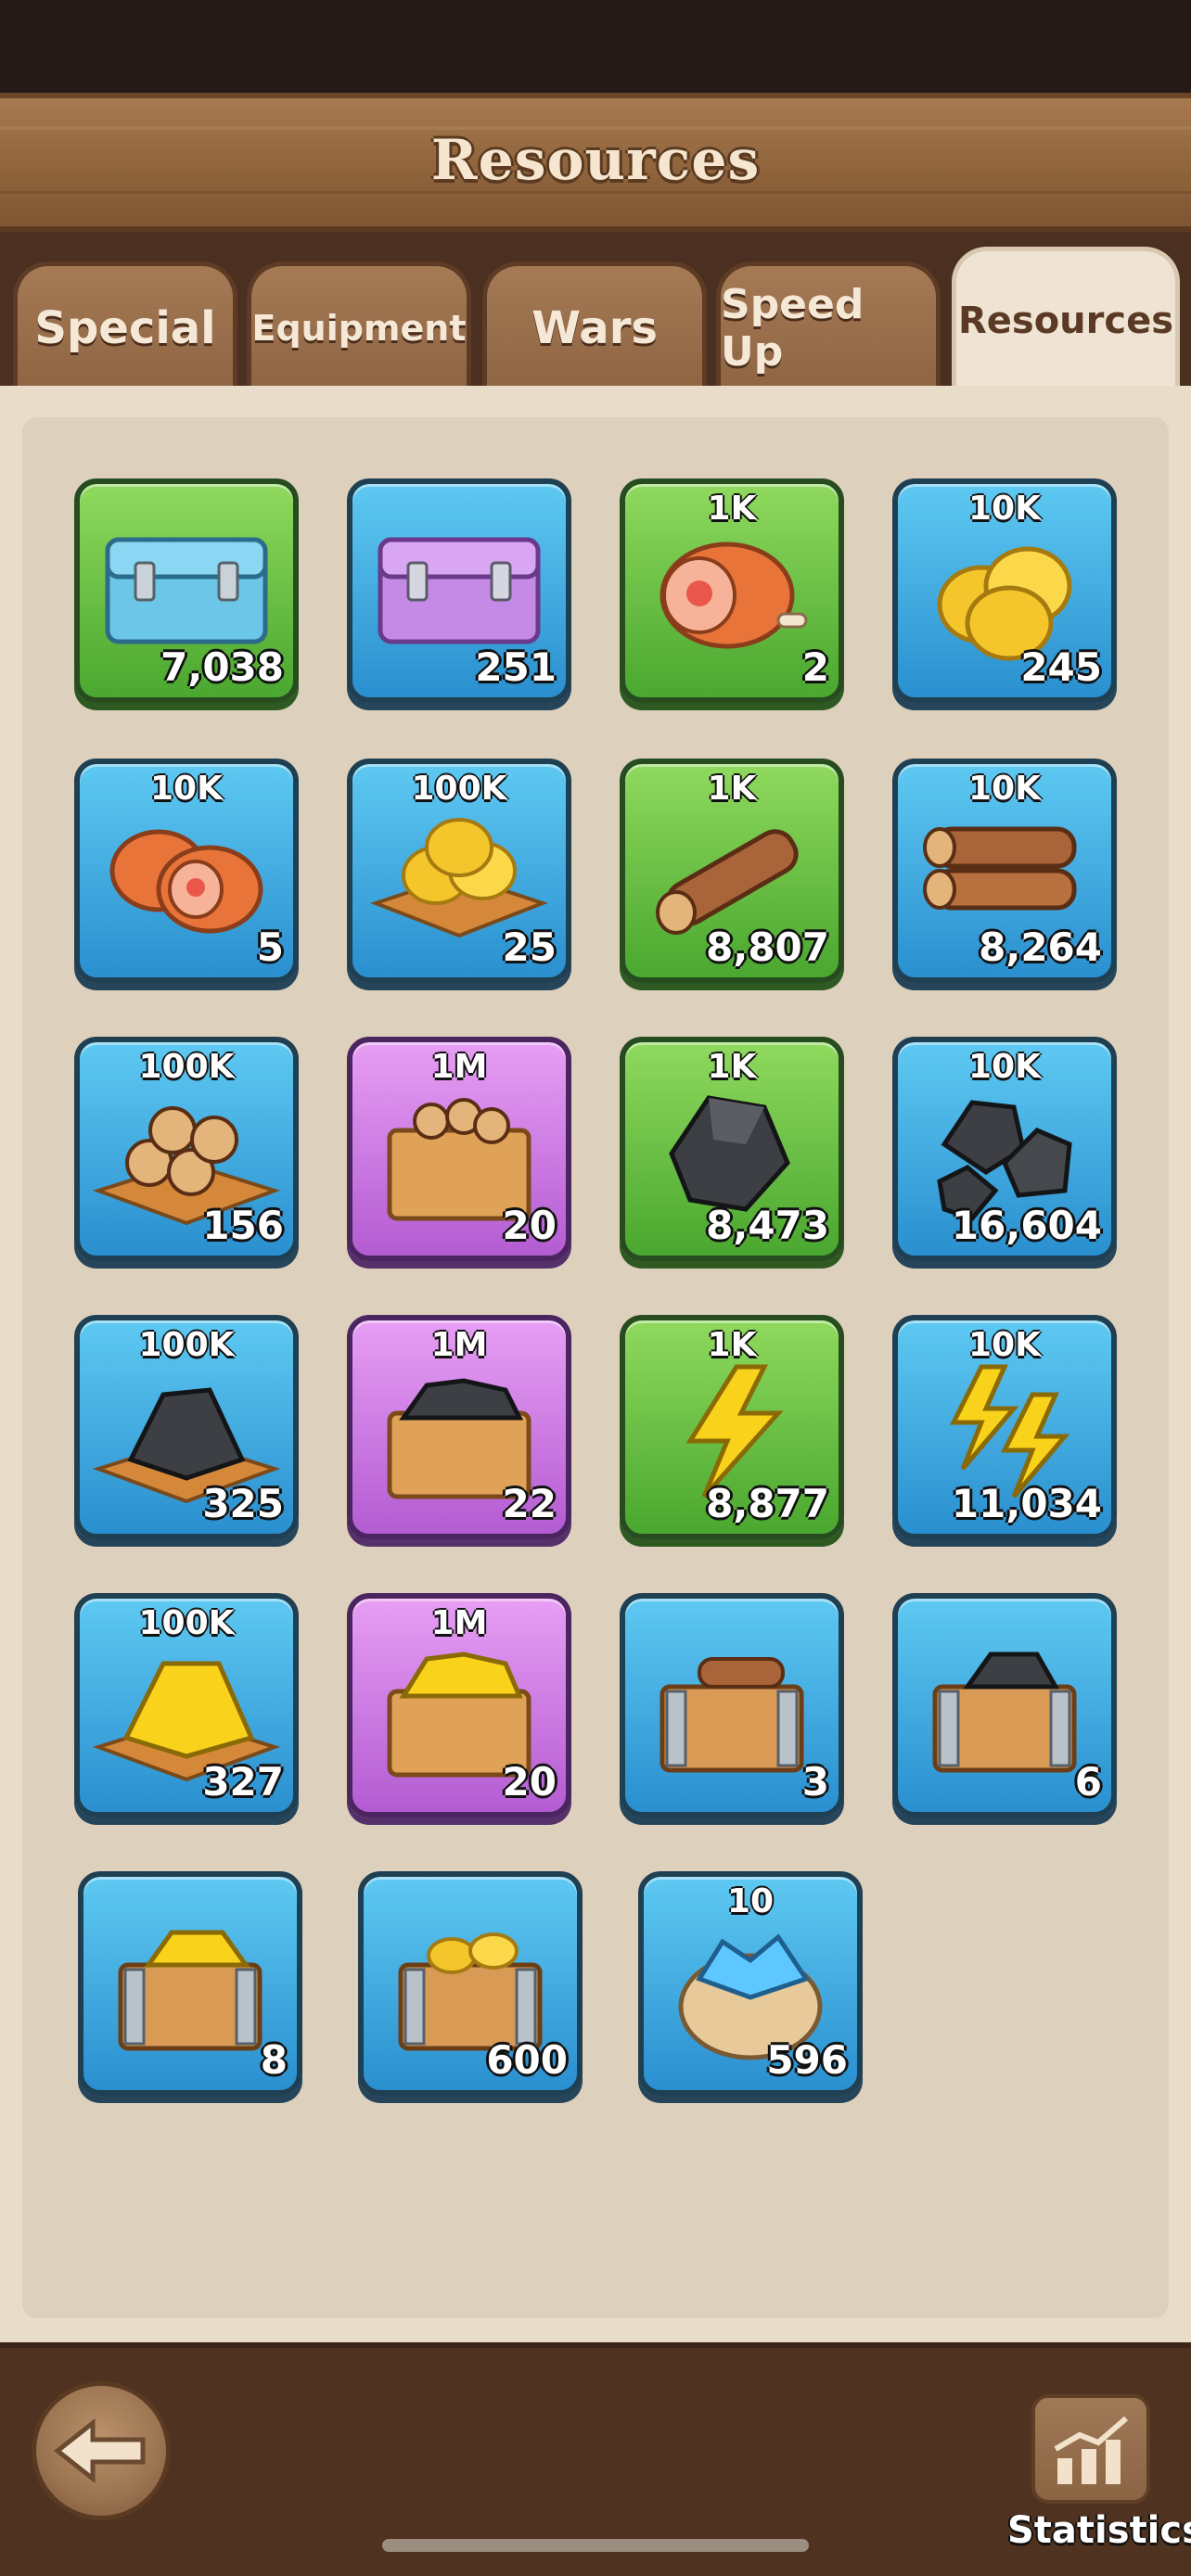  What do you see at coordinates (459, 590) in the screenshot?
I see `item-purple-chest: 251` at bounding box center [459, 590].